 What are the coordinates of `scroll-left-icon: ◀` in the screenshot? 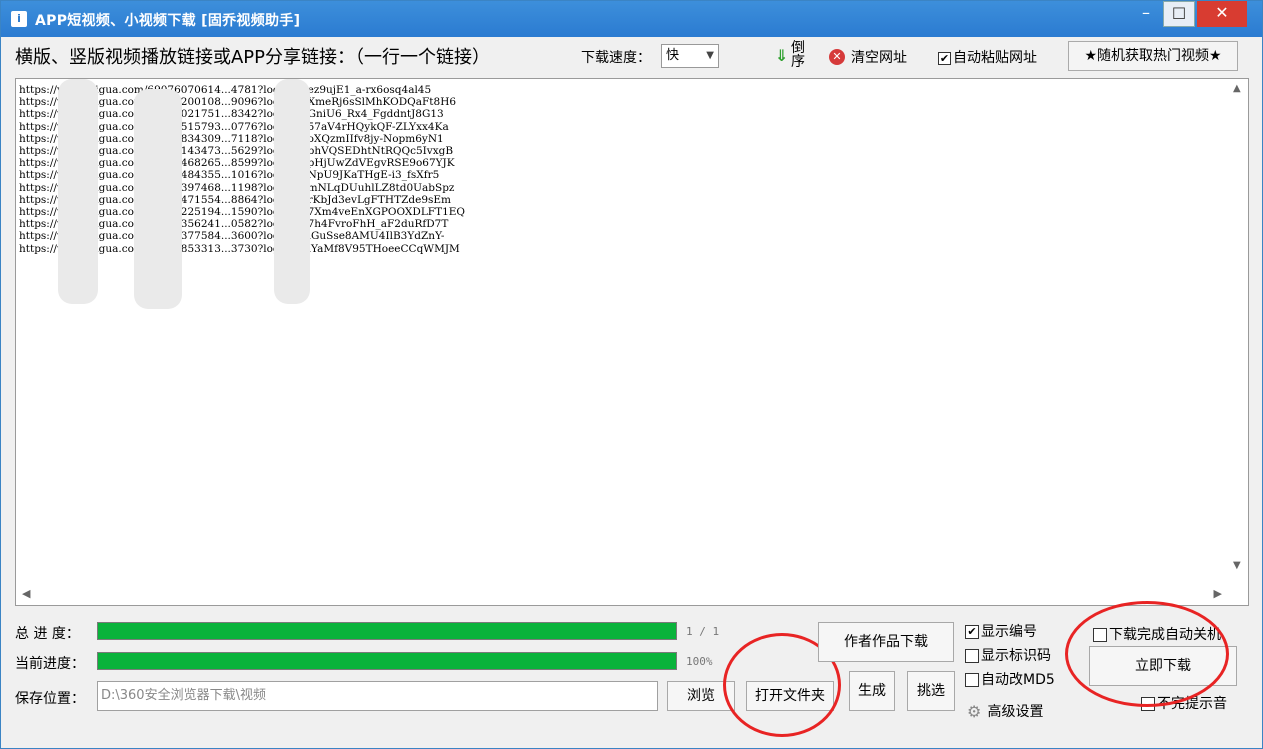 It's located at (26, 593).